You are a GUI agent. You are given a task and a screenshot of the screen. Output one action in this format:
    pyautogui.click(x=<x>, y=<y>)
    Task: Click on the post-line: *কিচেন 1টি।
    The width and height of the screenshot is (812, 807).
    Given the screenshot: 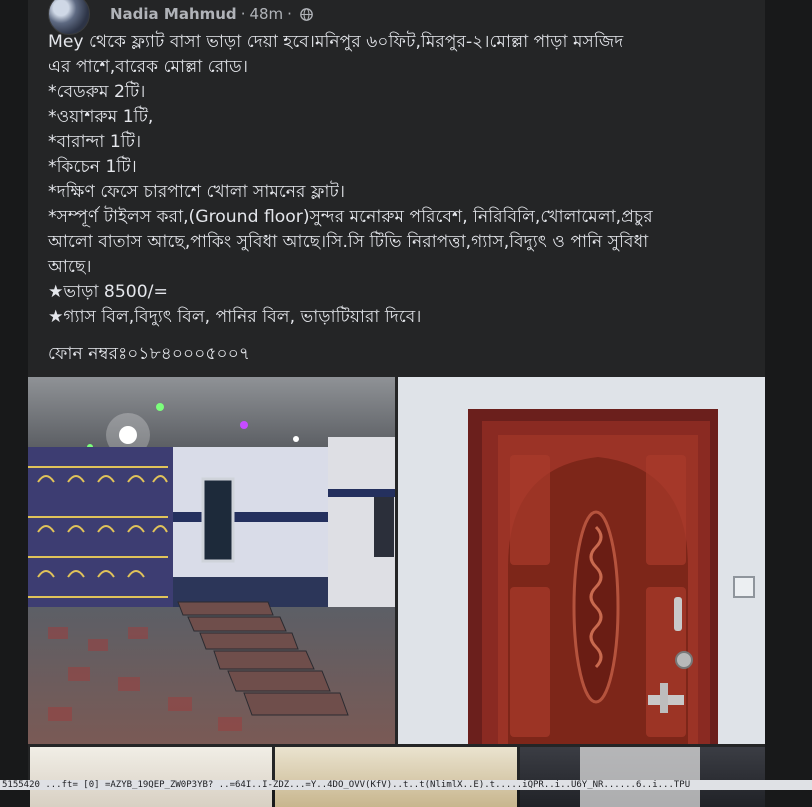 What is the action you would take?
    pyautogui.click(x=92, y=167)
    